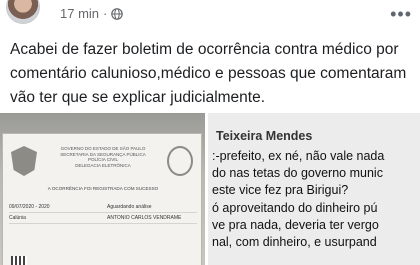 This screenshot has height=265, width=420. I want to click on more-options-icon: •••, so click(401, 14).